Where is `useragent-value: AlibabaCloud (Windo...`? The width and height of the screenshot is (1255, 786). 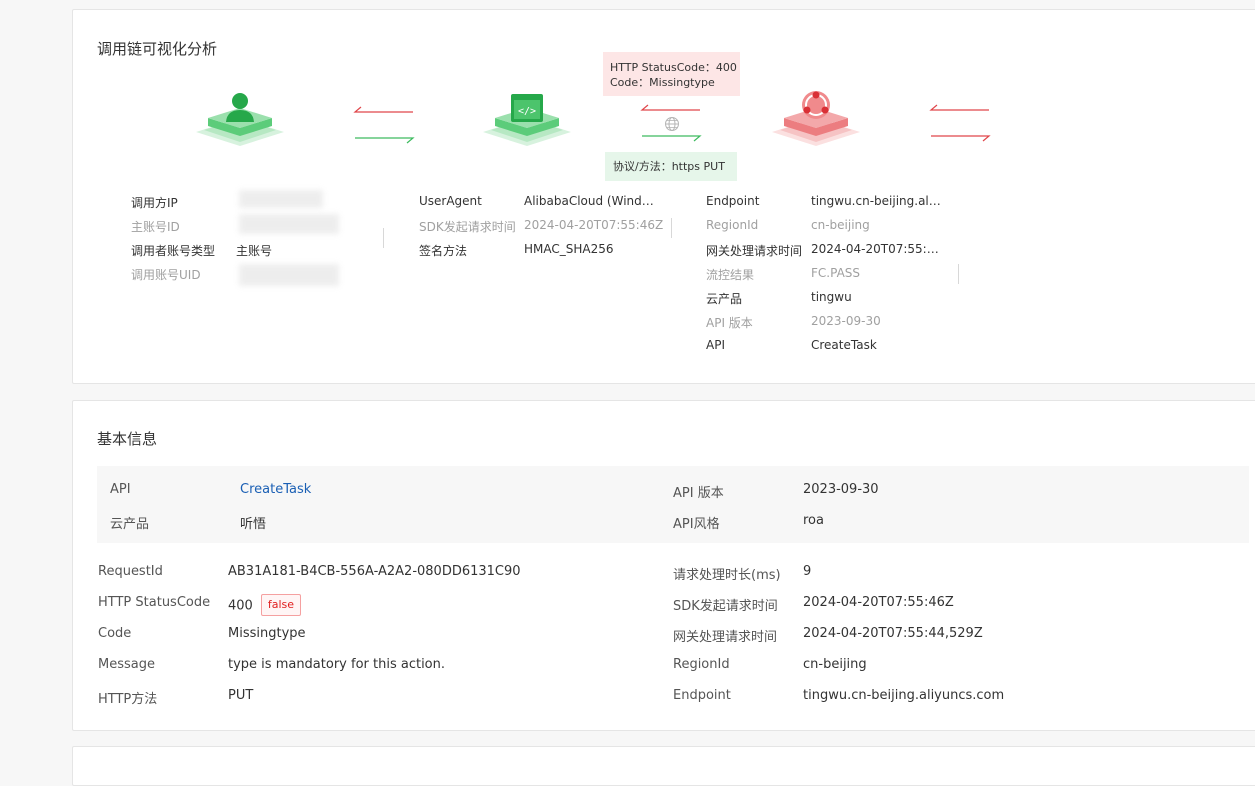
useragent-value: AlibabaCloud (Windo... is located at coordinates (589, 201).